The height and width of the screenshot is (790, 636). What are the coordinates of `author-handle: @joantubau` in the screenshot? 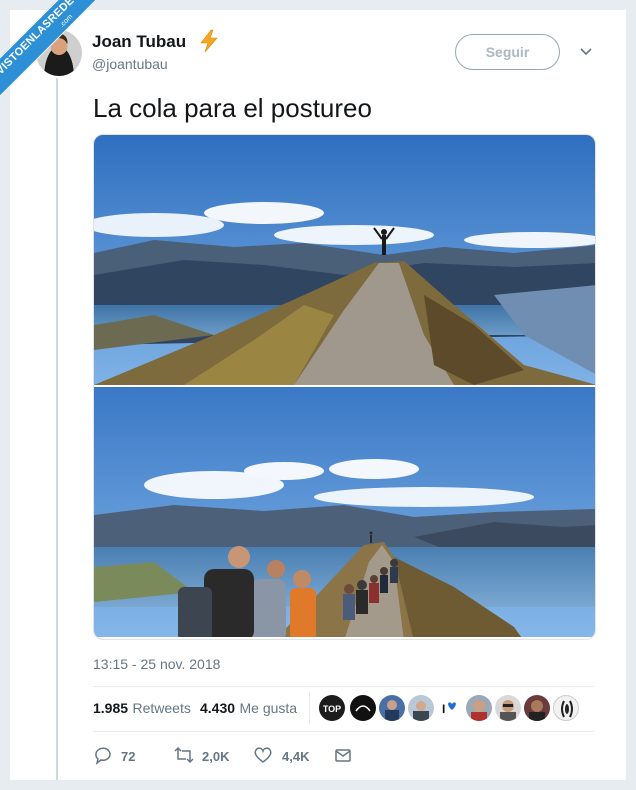 It's located at (130, 64).